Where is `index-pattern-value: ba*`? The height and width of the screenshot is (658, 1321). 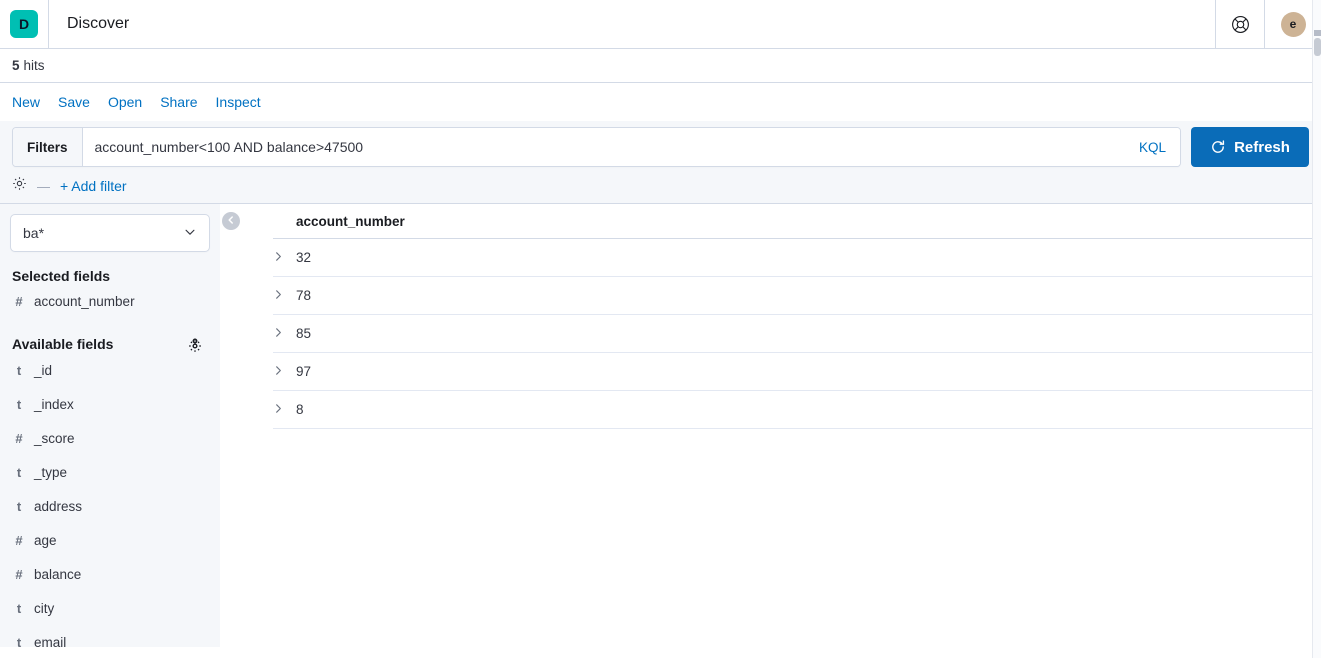 index-pattern-value: ba* is located at coordinates (34, 233).